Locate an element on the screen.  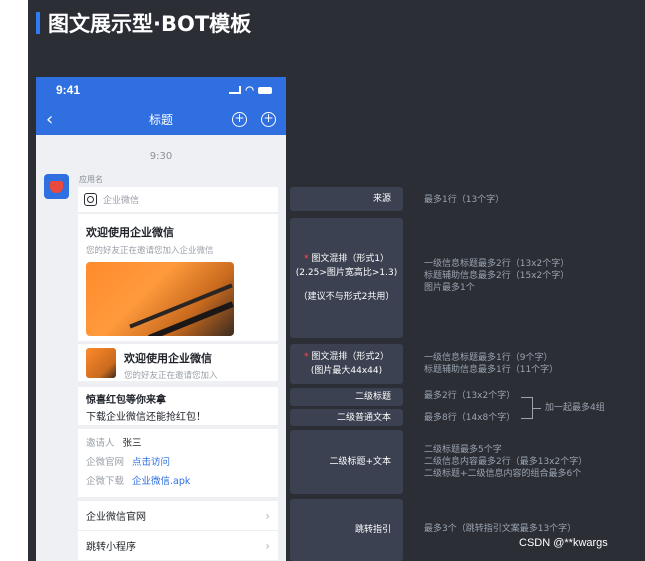
kv-key: 邀请人 is located at coordinates (100, 443).